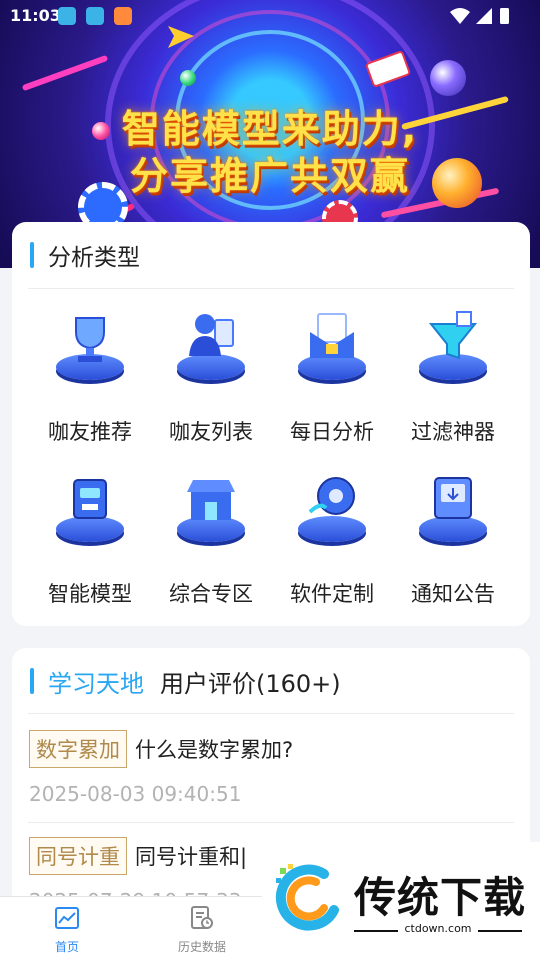  I want to click on signal-icon, so click(484, 16).